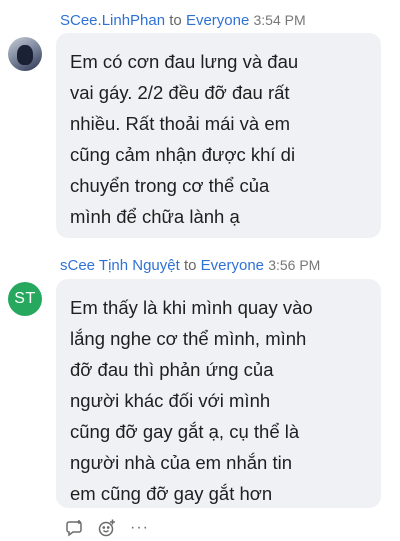 Image resolution: width=400 pixels, height=541 pixels. What do you see at coordinates (172, 369) in the screenshot?
I see `message-line: đỡ đau thì phản ứng của` at bounding box center [172, 369].